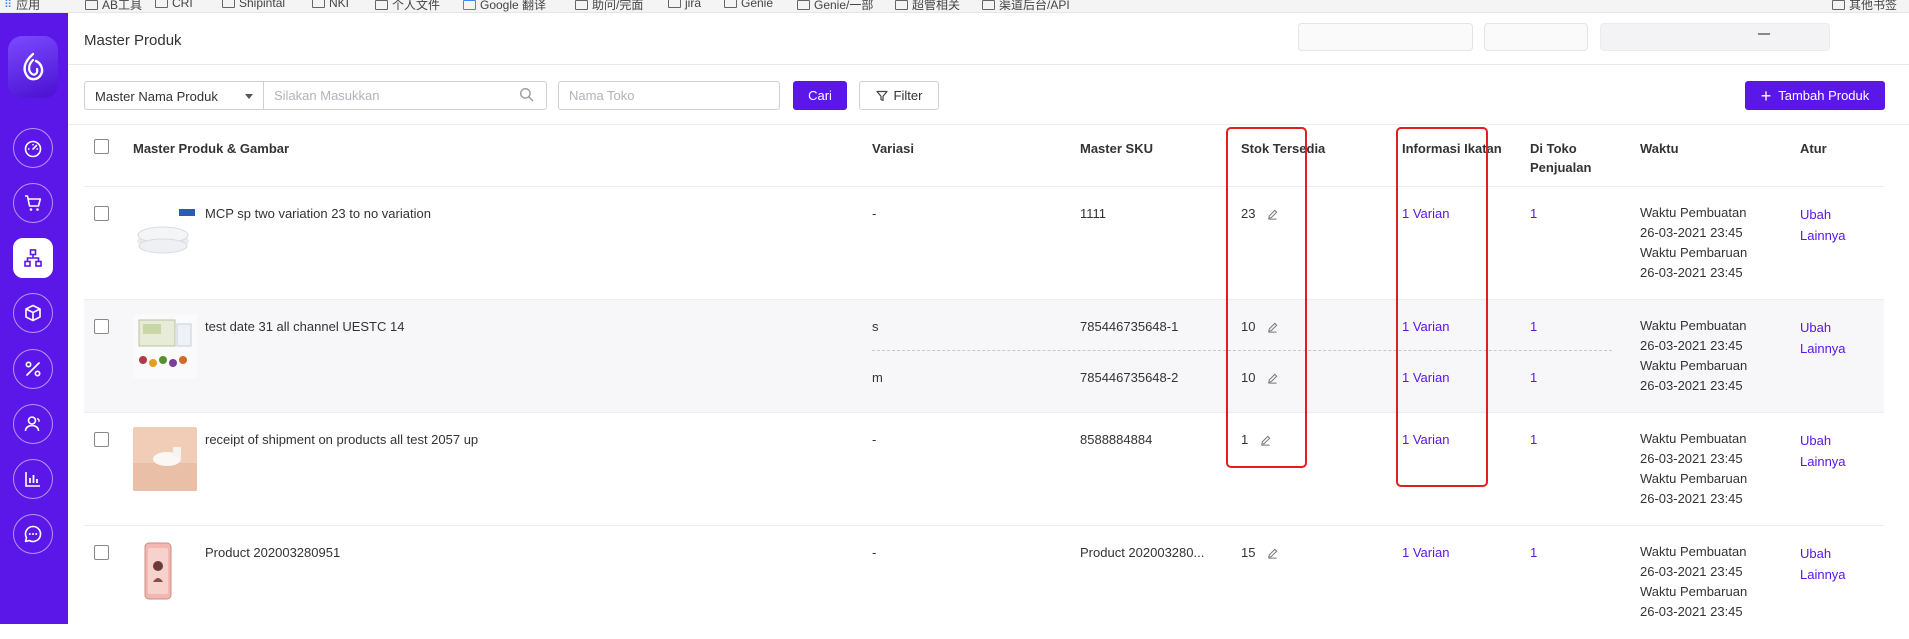  I want to click on page-header: Master Produk, so click(988, 39).